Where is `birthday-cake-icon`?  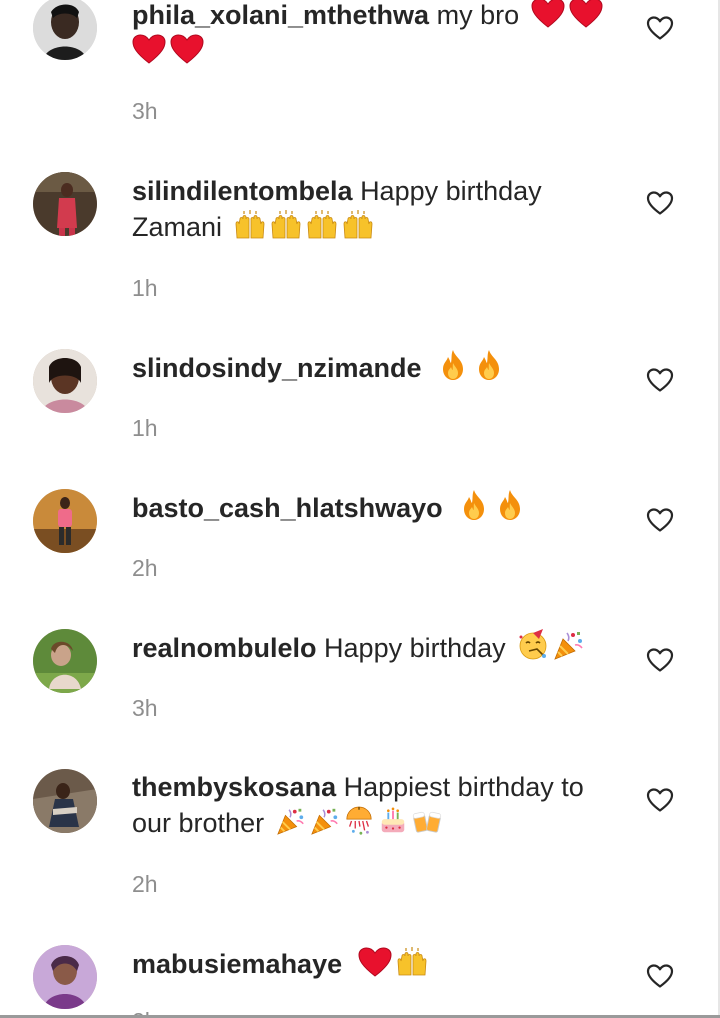
birthday-cake-icon is located at coordinates (393, 821).